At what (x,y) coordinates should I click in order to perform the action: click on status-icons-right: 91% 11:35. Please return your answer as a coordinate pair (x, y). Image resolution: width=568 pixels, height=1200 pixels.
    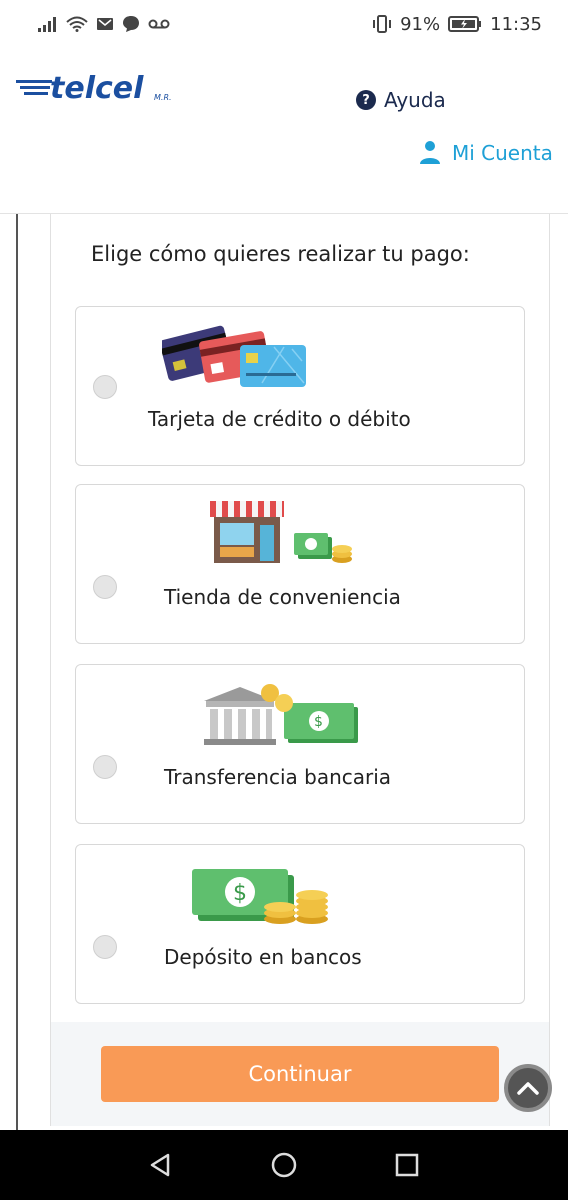
    Looking at the image, I should click on (457, 24).